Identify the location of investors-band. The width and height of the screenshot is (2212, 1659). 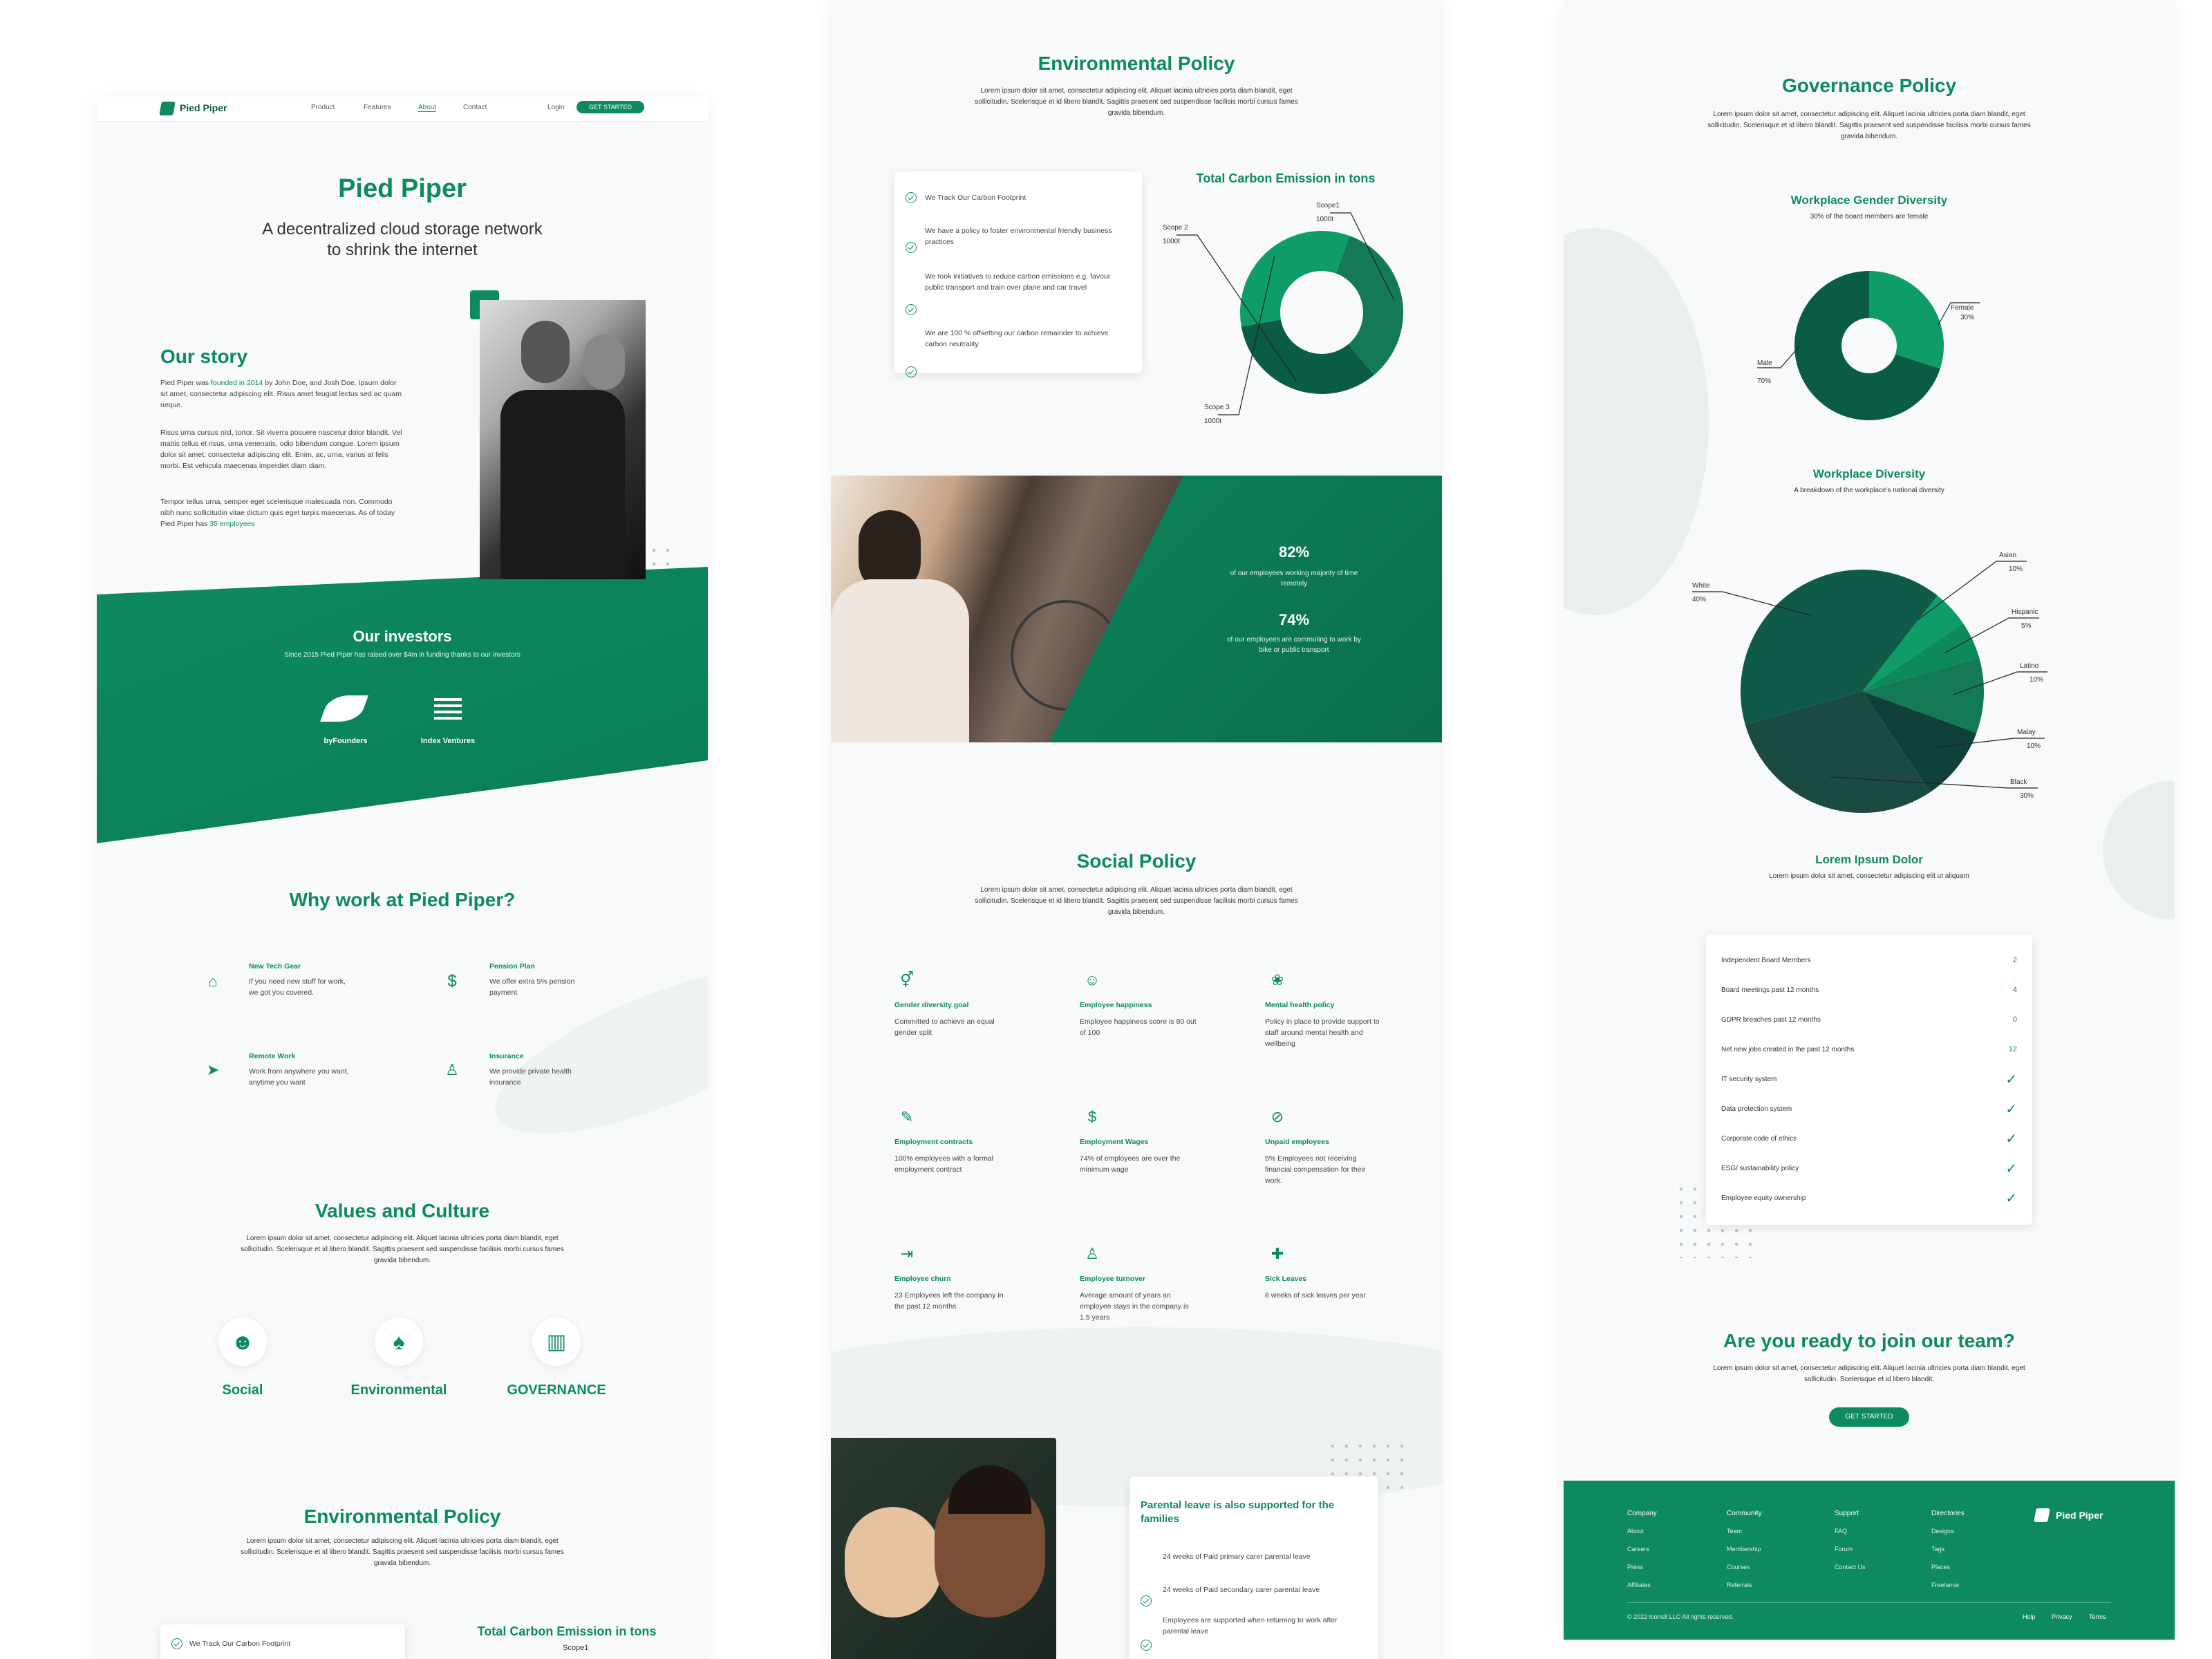
(402, 705).